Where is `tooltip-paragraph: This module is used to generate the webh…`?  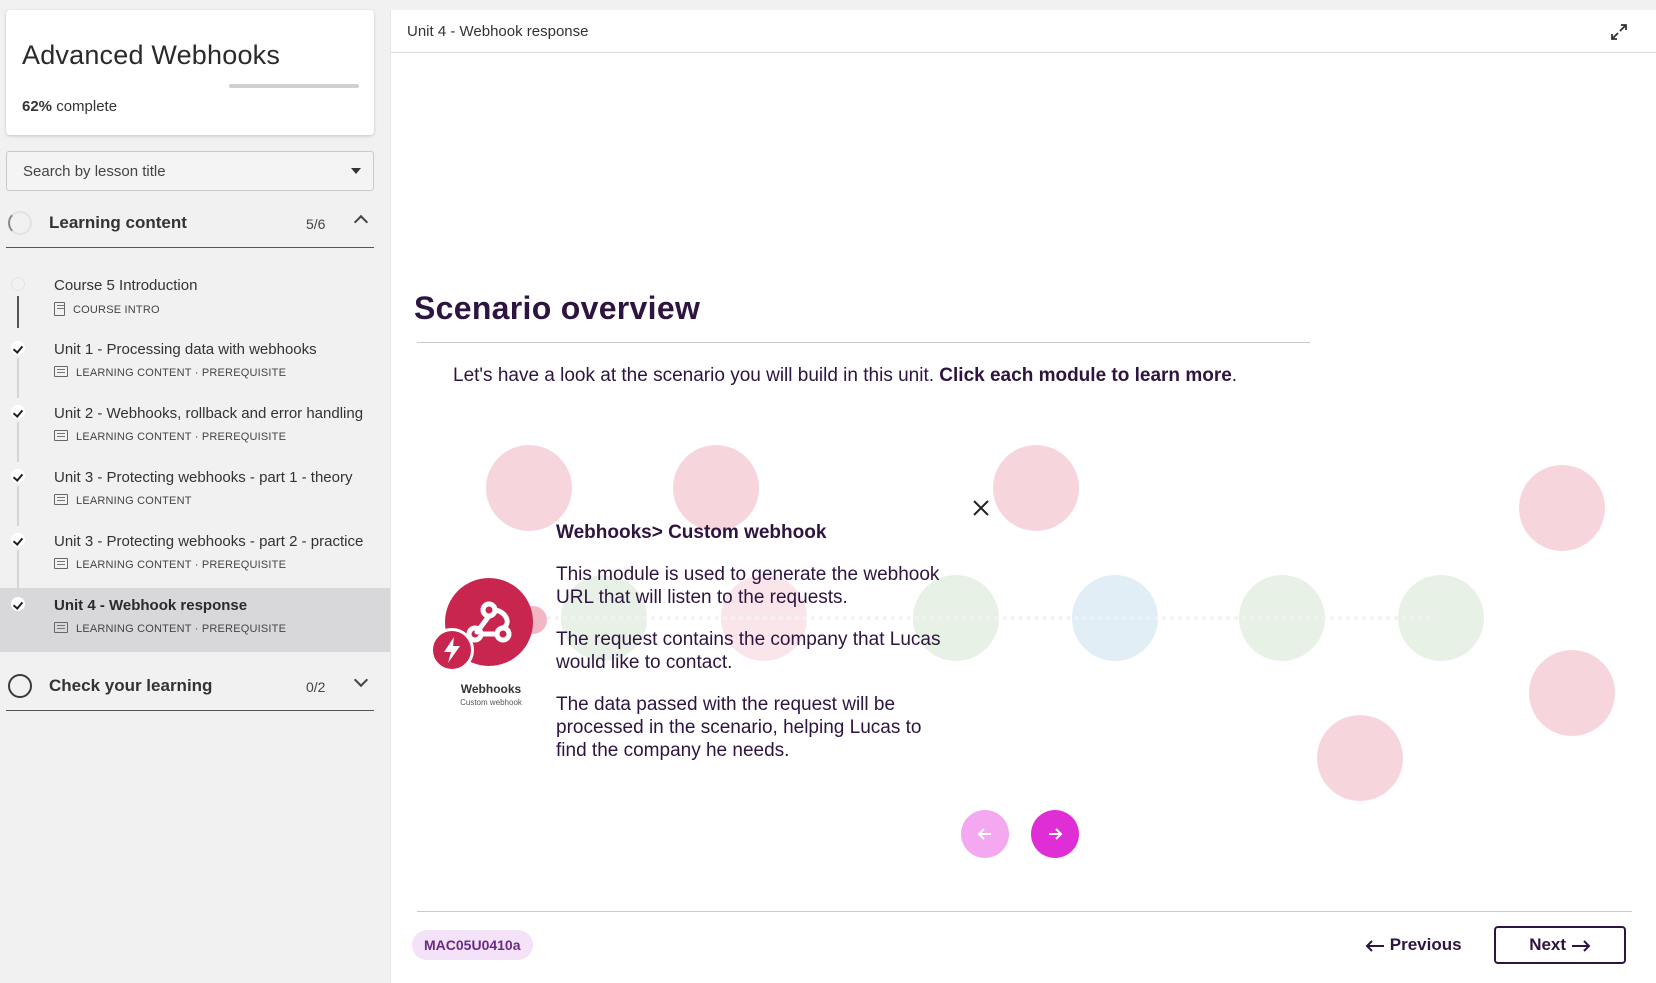 tooltip-paragraph: This module is used to generate the webh… is located at coordinates (748, 586).